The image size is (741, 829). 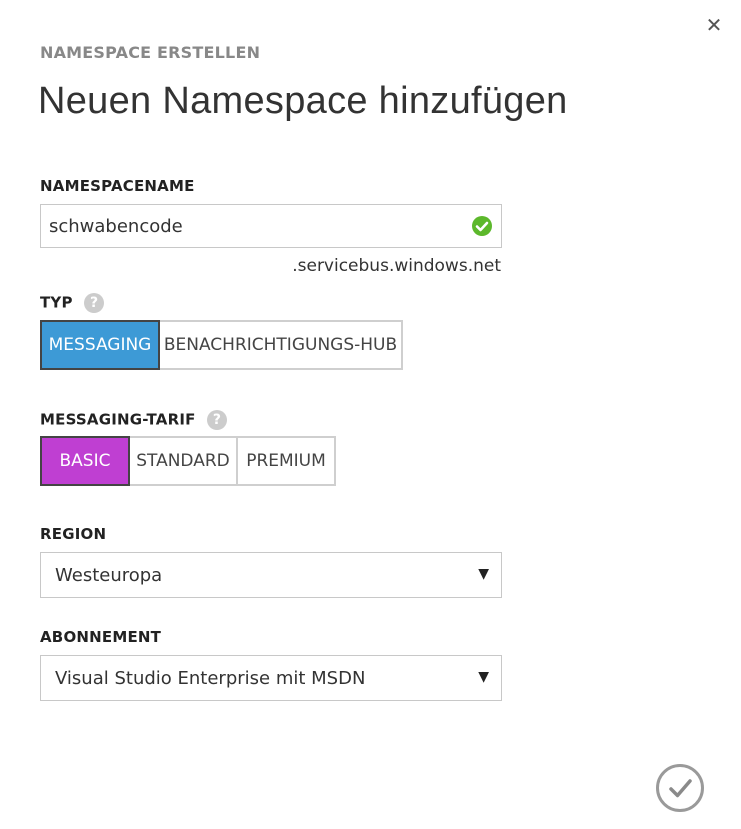 What do you see at coordinates (271, 226) in the screenshot?
I see `namespace-input: schwabencode` at bounding box center [271, 226].